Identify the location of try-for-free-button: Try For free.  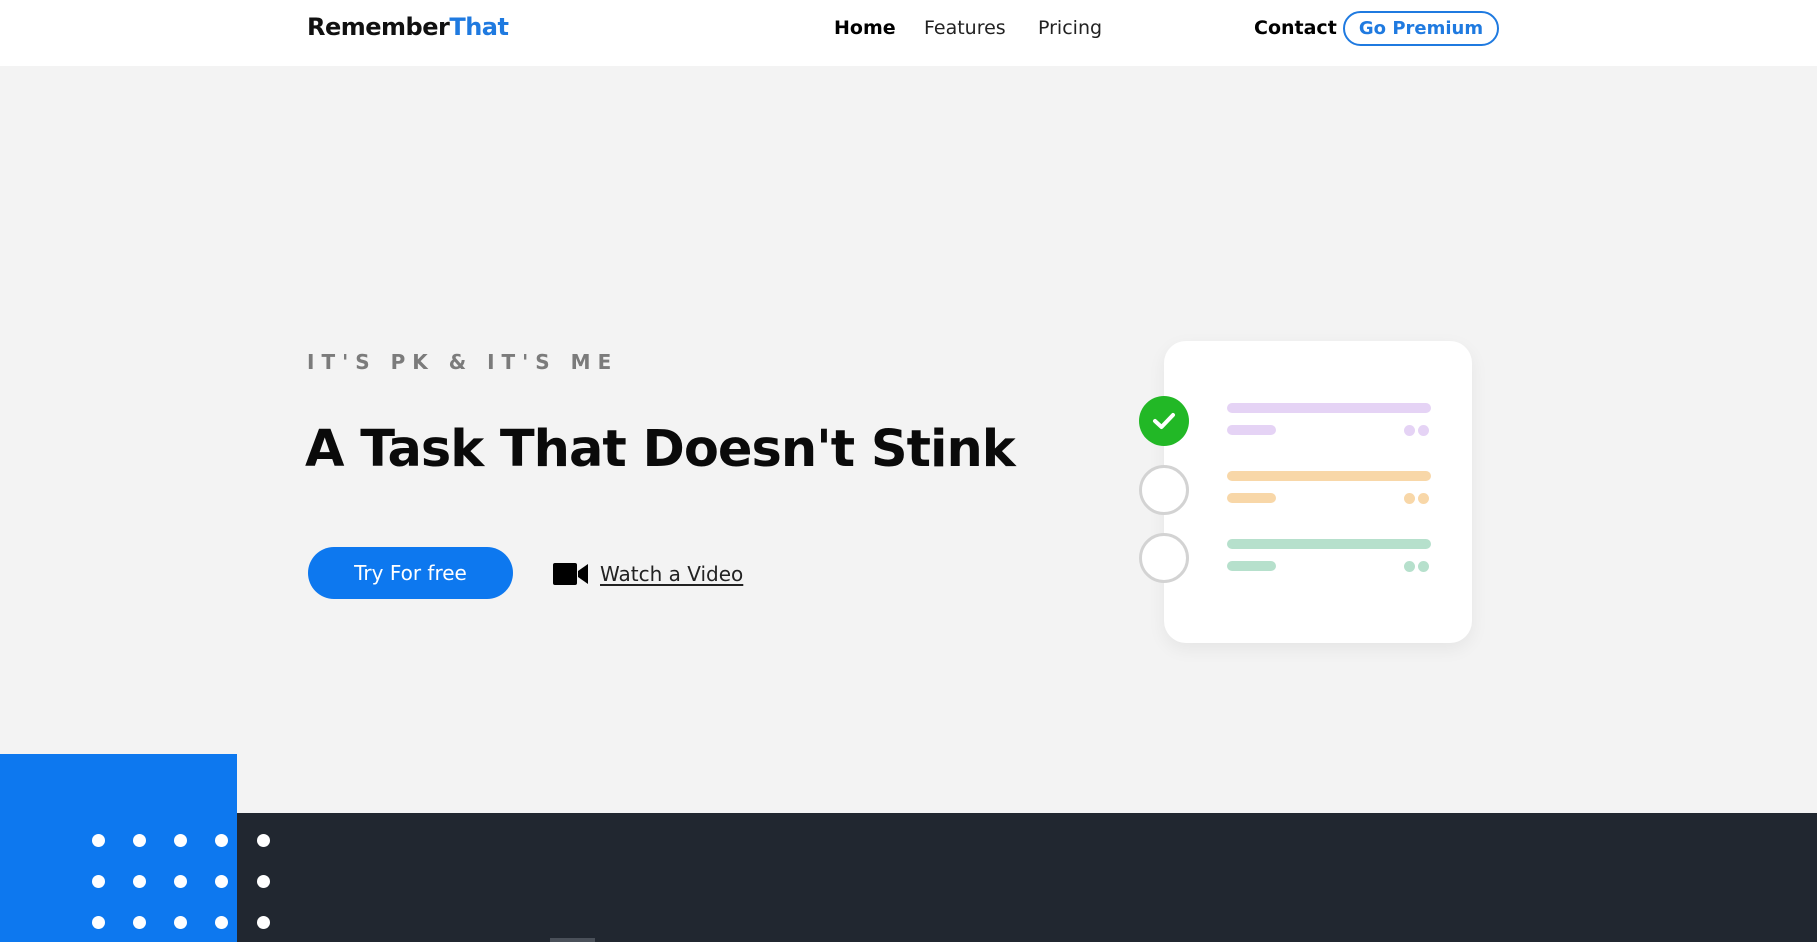
(410, 573).